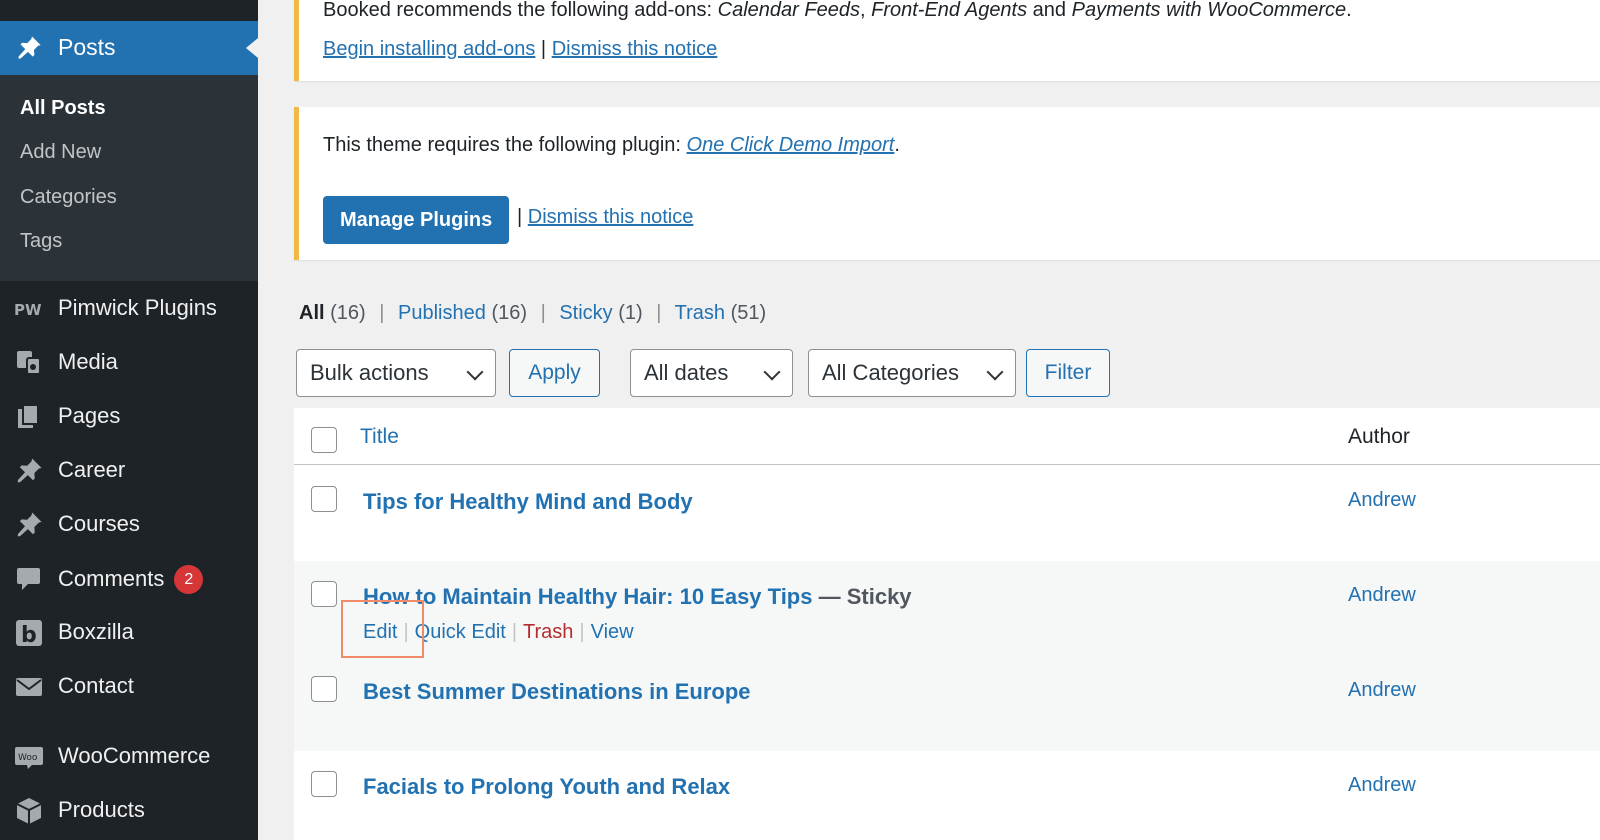 The image size is (1600, 840). Describe the element at coordinates (791, 145) in the screenshot. I see `plugin-link: One Click Demo Import` at that location.